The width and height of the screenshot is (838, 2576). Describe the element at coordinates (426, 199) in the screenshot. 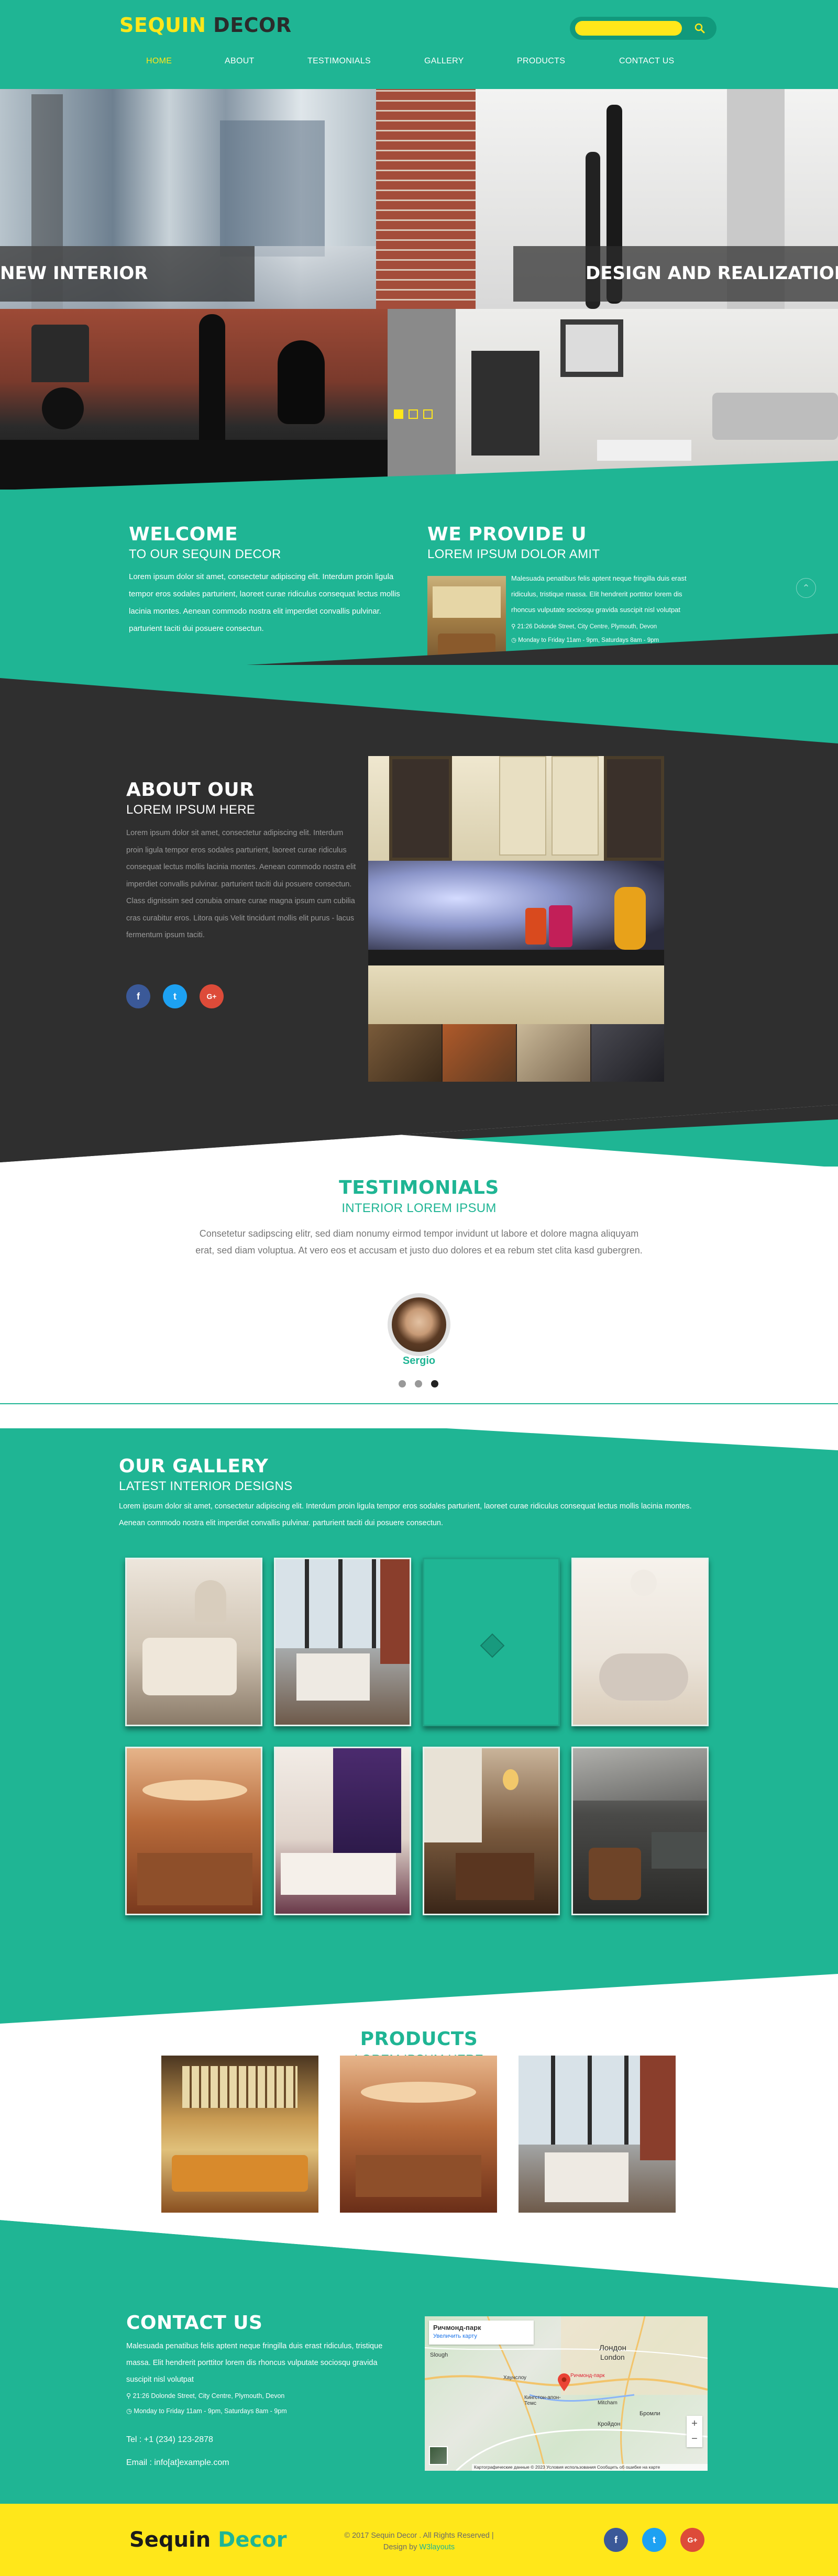

I see `hero-image-brick` at that location.